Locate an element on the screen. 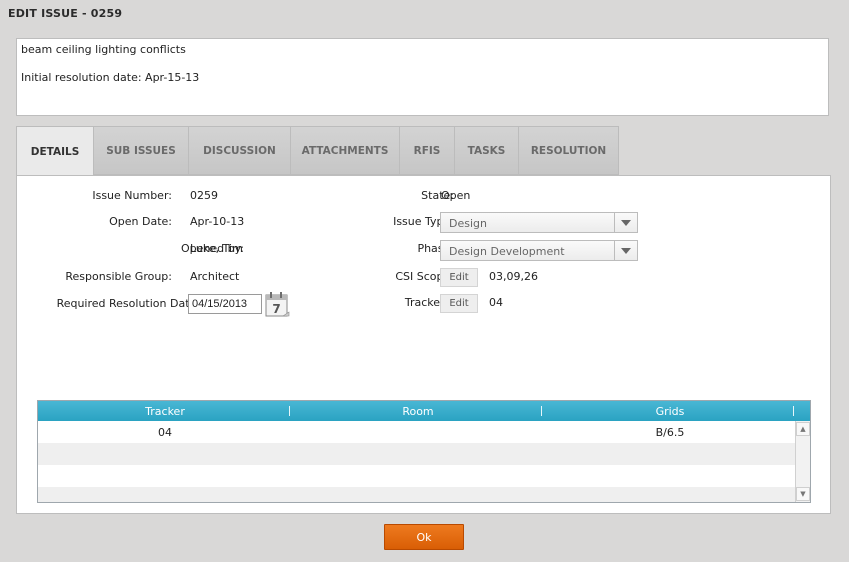 This screenshot has width=849, height=562. responsible-group-value: Architect is located at coordinates (215, 276).